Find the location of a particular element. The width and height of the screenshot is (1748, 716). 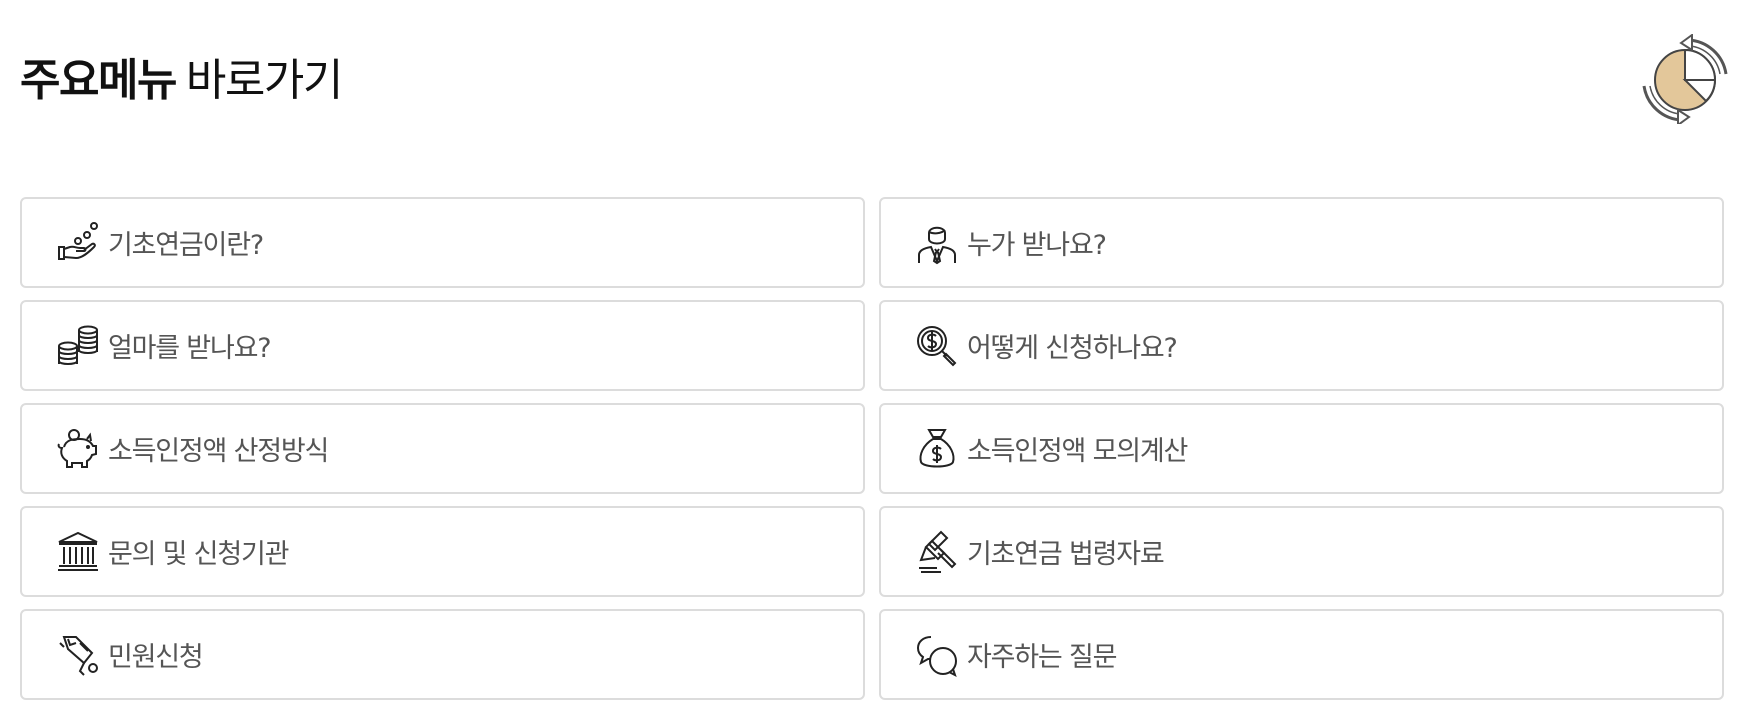

menu-item-income-simulation: 소득인정액 모의계산 is located at coordinates (1301, 448).